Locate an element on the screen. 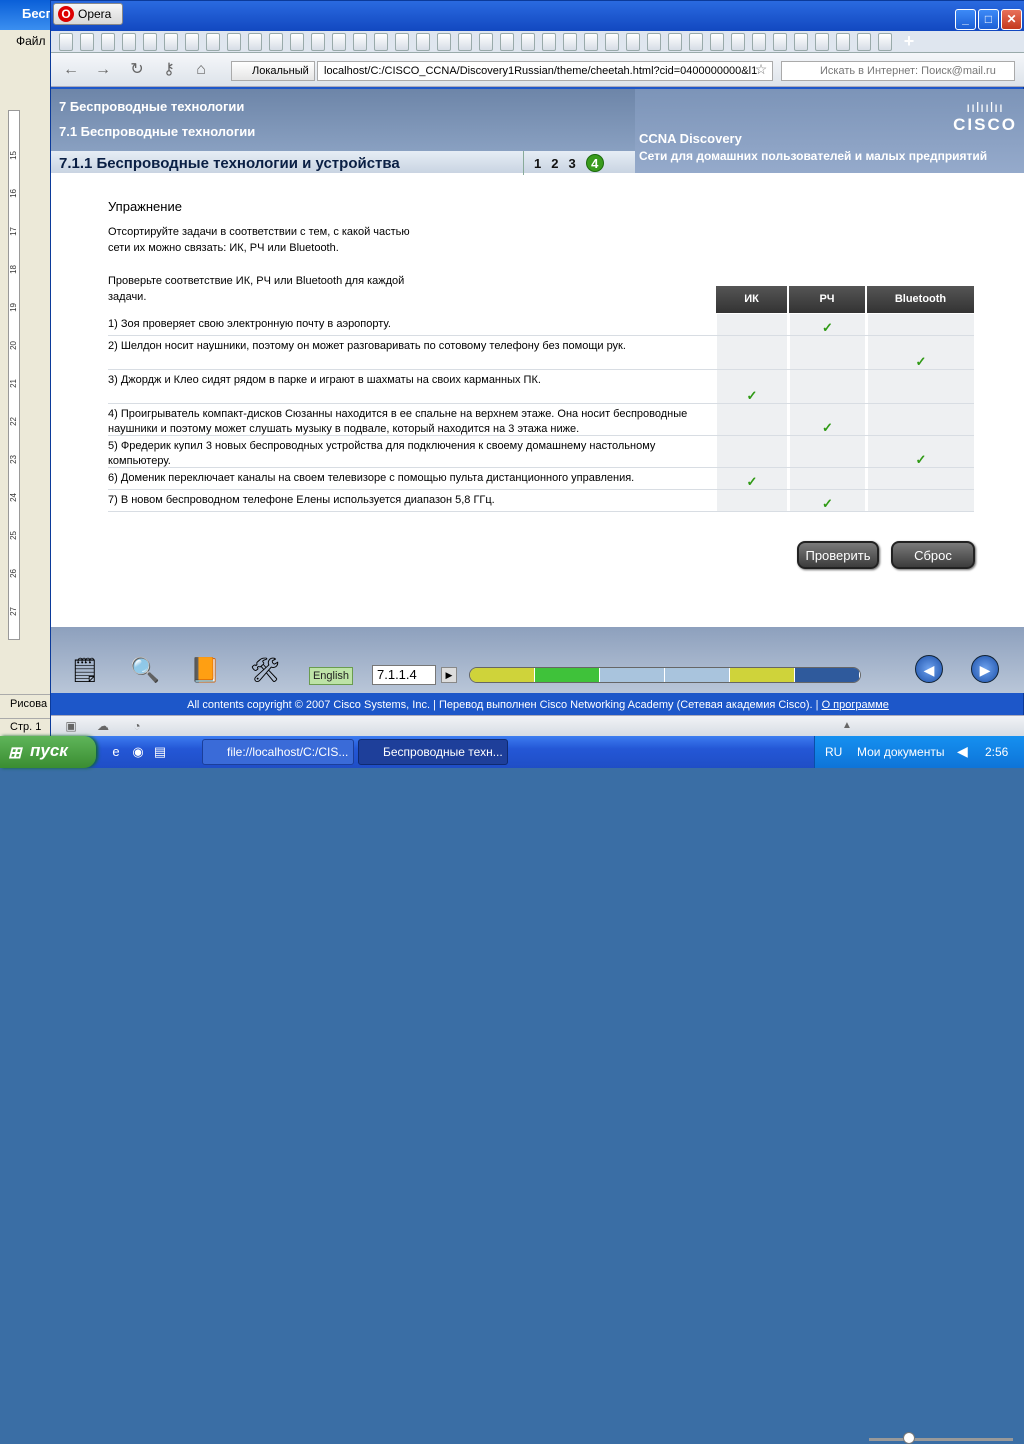 The height and width of the screenshot is (1444, 1024). maximize-button: □ is located at coordinates (988, 19).